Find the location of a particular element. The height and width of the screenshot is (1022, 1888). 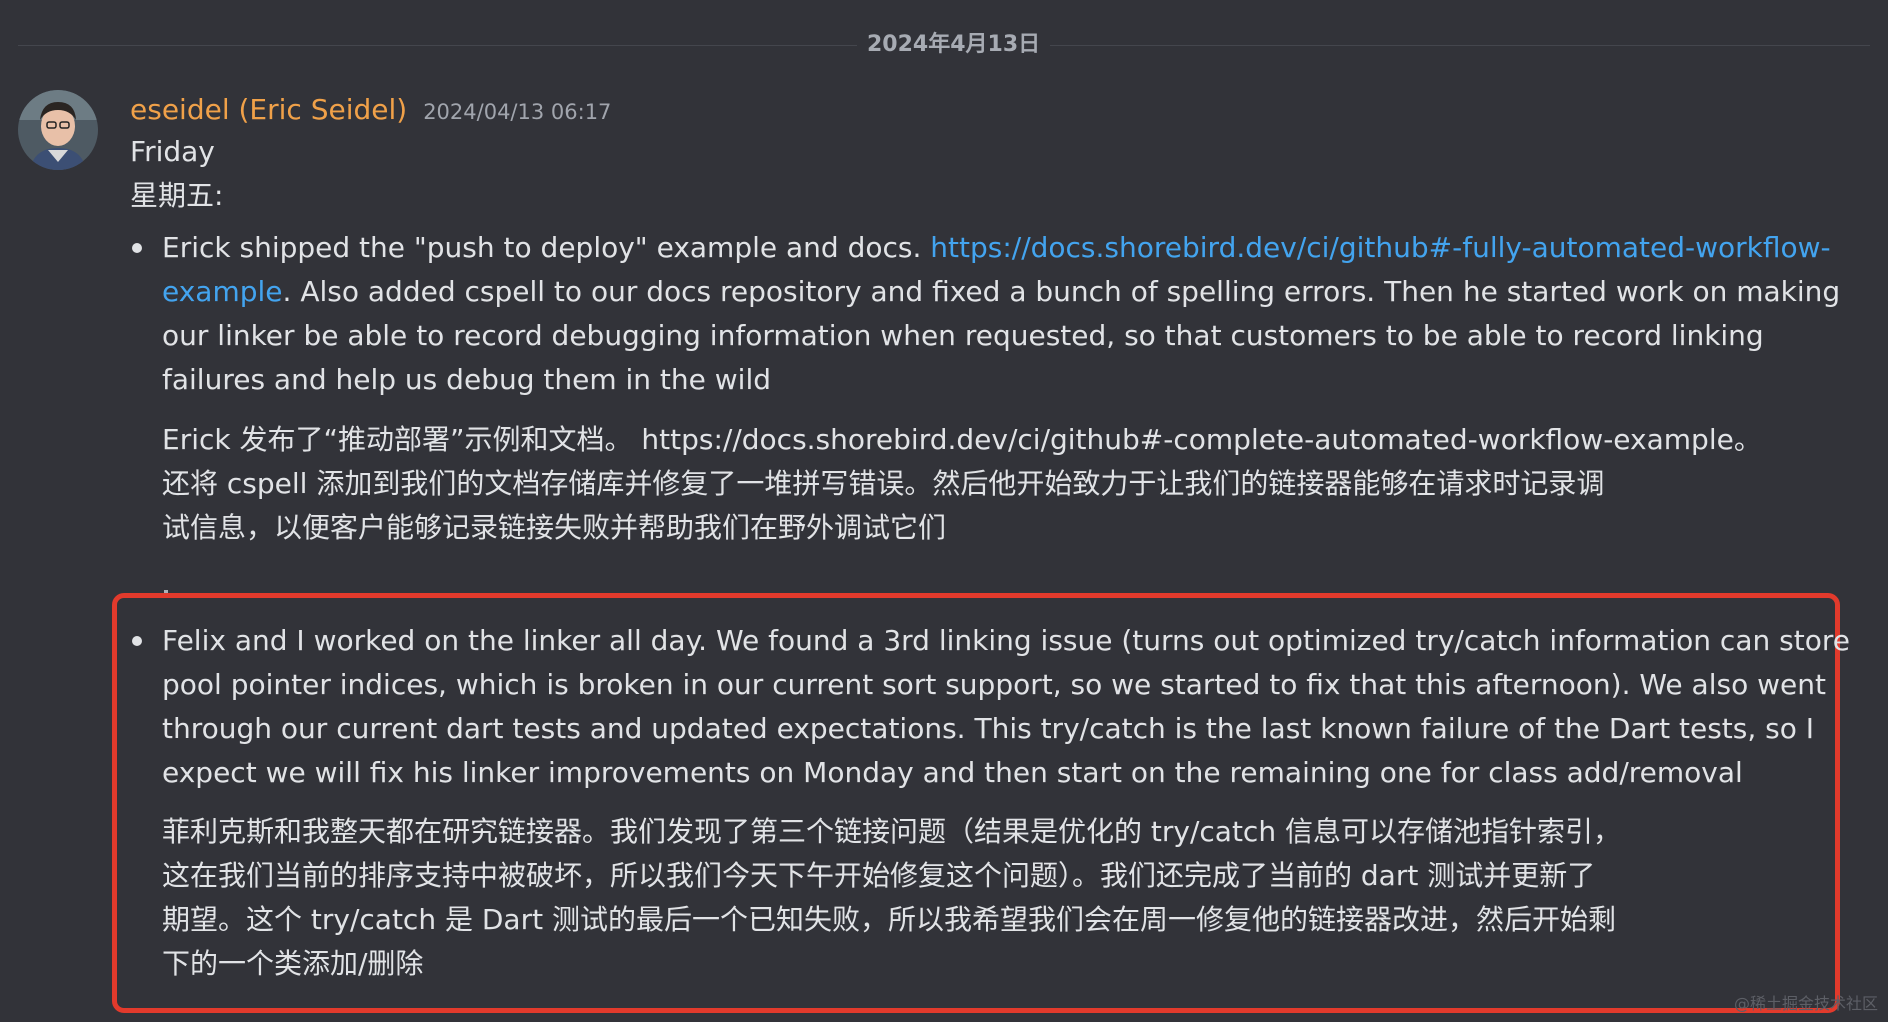

author-name: eseidel (Eric Seidel) is located at coordinates (268, 110).